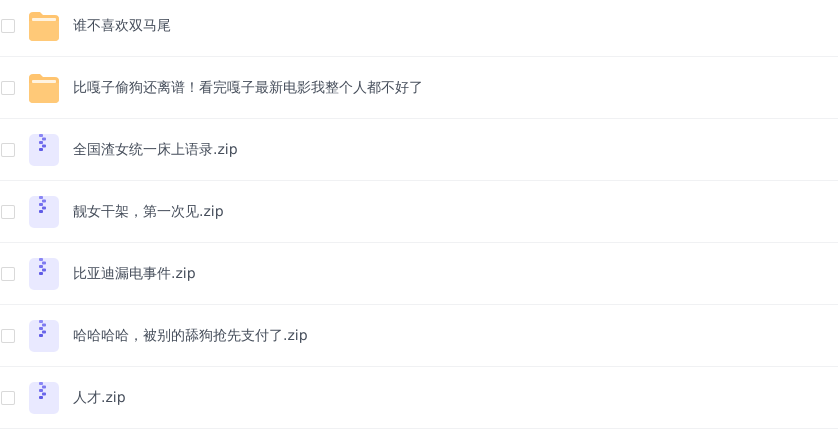 This screenshot has height=445, width=838. What do you see at coordinates (190, 335) in the screenshot?
I see `file-name: 哈哈哈哈，被别的舔狗抢先支付了.zip` at bounding box center [190, 335].